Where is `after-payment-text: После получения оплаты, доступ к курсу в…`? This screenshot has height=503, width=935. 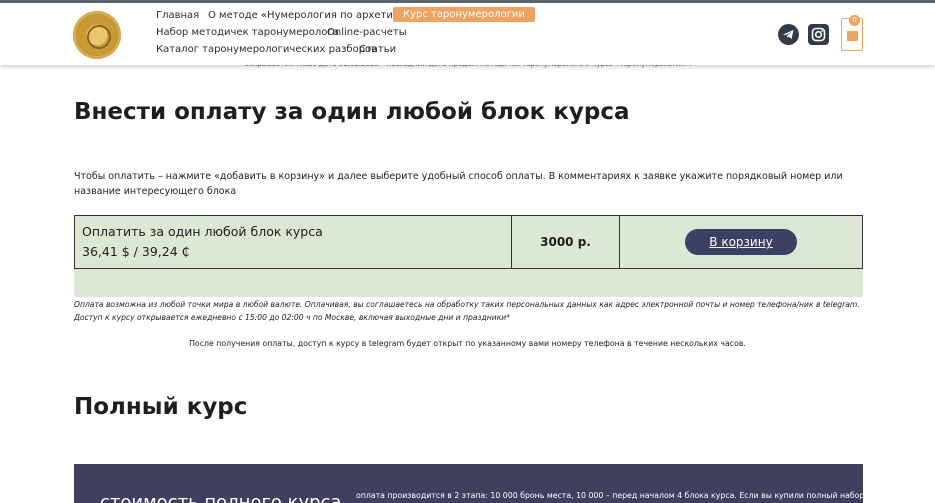
after-payment-text: После получения оплаты, доступ к курсу в… is located at coordinates (467, 343).